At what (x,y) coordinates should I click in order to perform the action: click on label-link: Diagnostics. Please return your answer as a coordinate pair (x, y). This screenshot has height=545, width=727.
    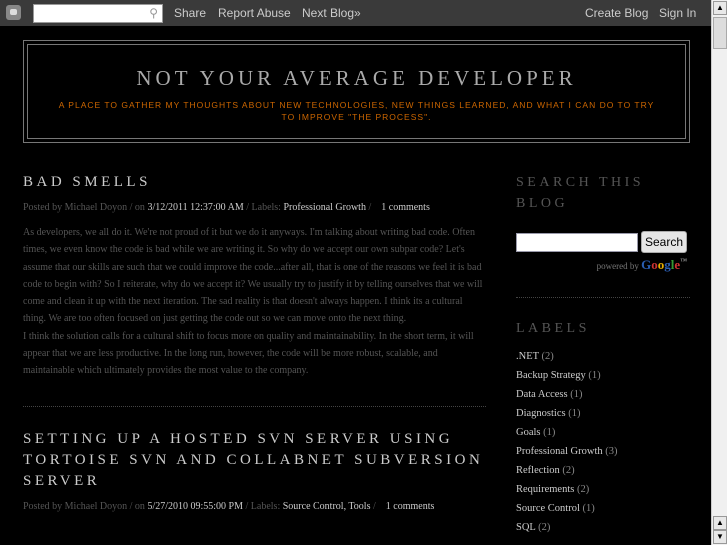
    Looking at the image, I should click on (541, 413).